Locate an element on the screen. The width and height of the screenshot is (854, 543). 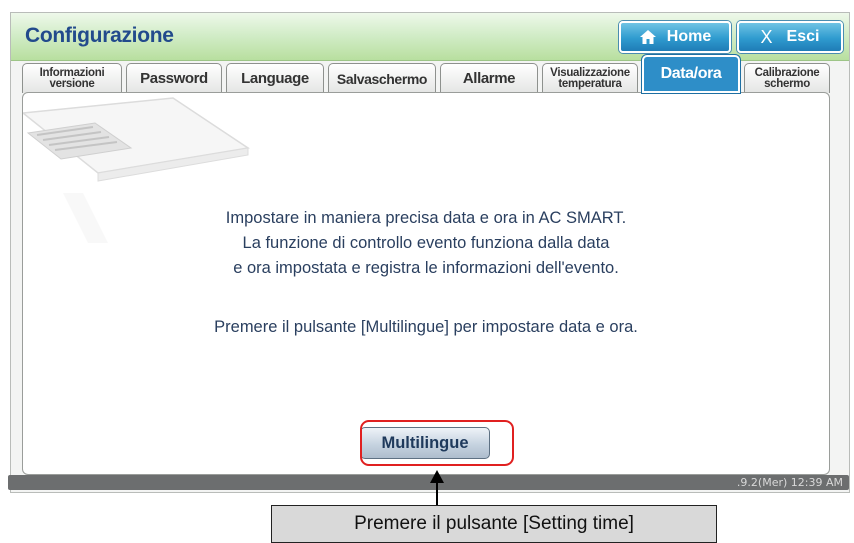
close-icon: X is located at coordinates (766, 36).